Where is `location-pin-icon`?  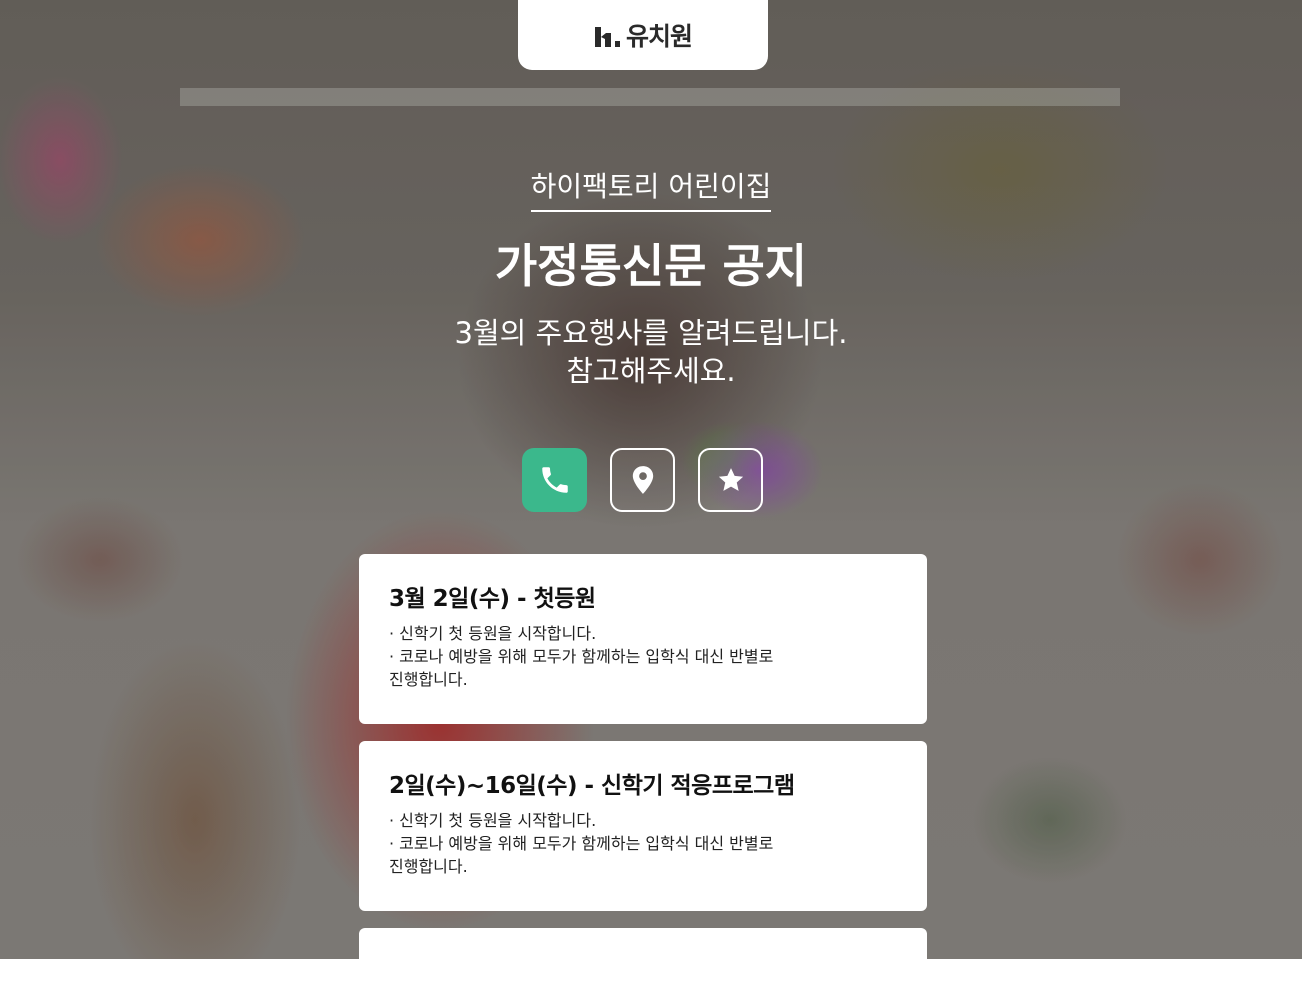 location-pin-icon is located at coordinates (642, 480).